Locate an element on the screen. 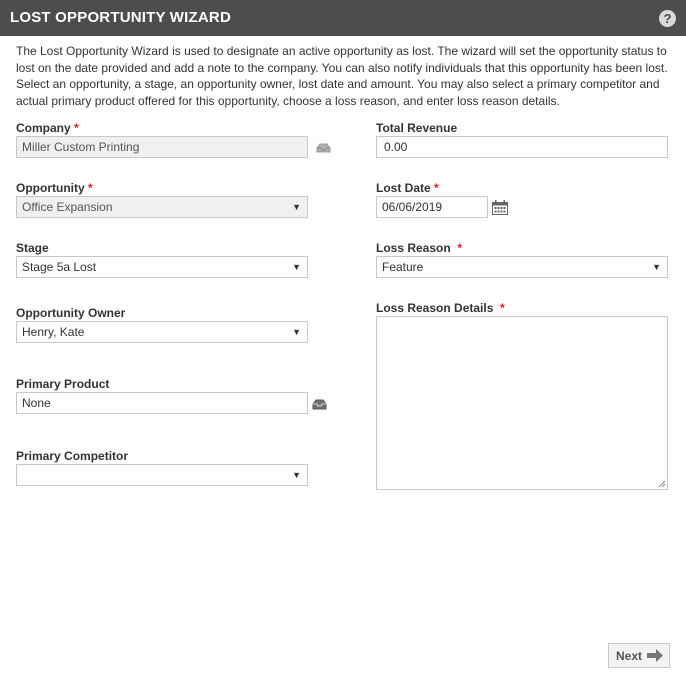  opportunity-owner-select: Henry, Kate ▼ is located at coordinates (162, 332).